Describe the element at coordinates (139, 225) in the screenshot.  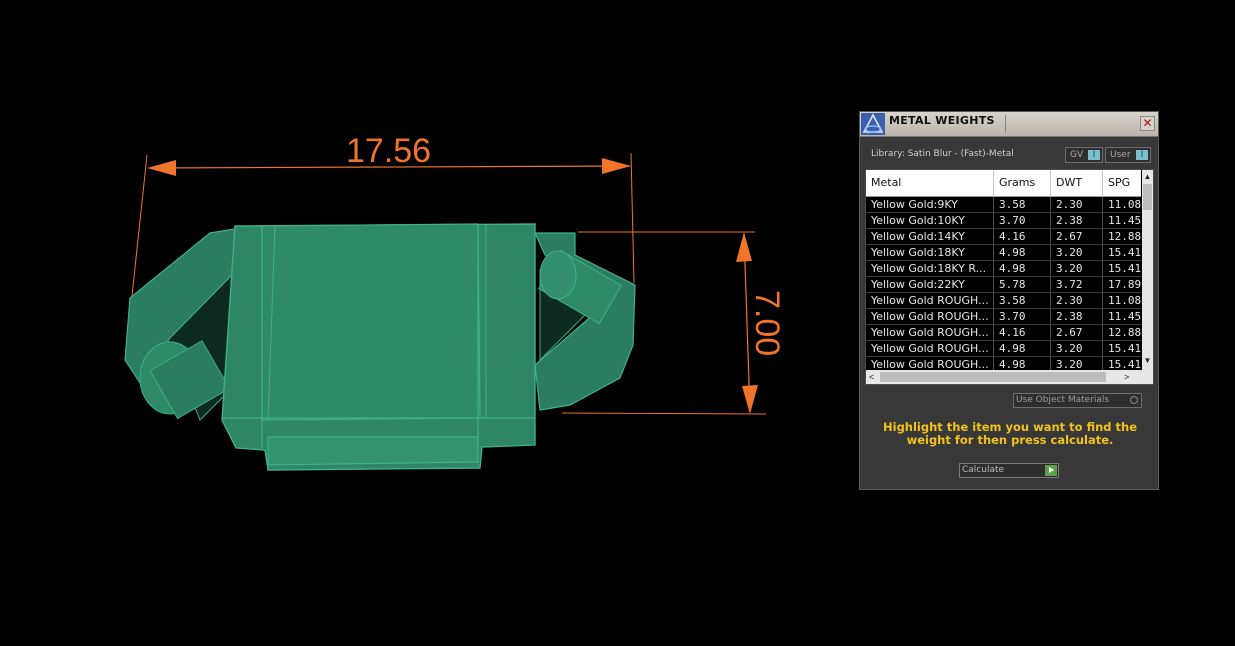
I see `dim-extension-left` at that location.